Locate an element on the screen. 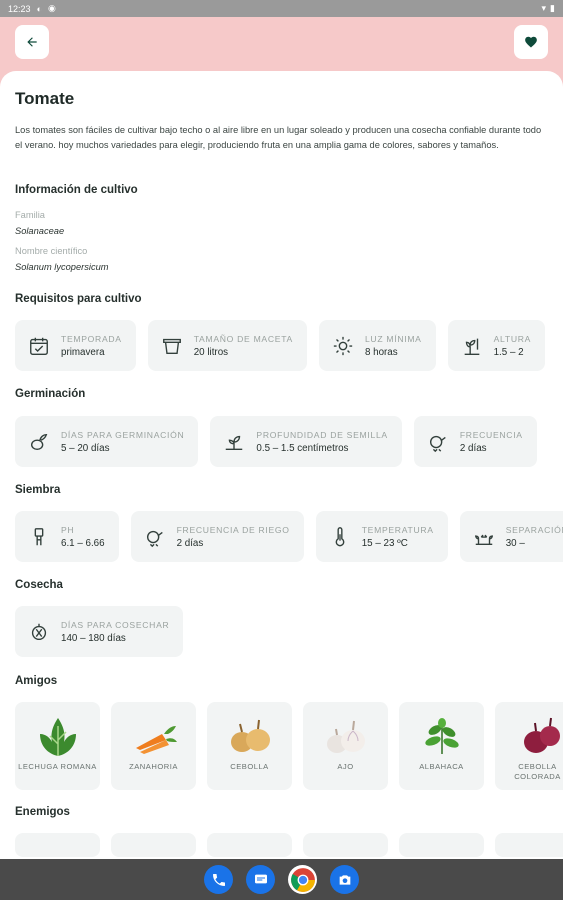 The width and height of the screenshot is (563, 900). back-button is located at coordinates (32, 42).